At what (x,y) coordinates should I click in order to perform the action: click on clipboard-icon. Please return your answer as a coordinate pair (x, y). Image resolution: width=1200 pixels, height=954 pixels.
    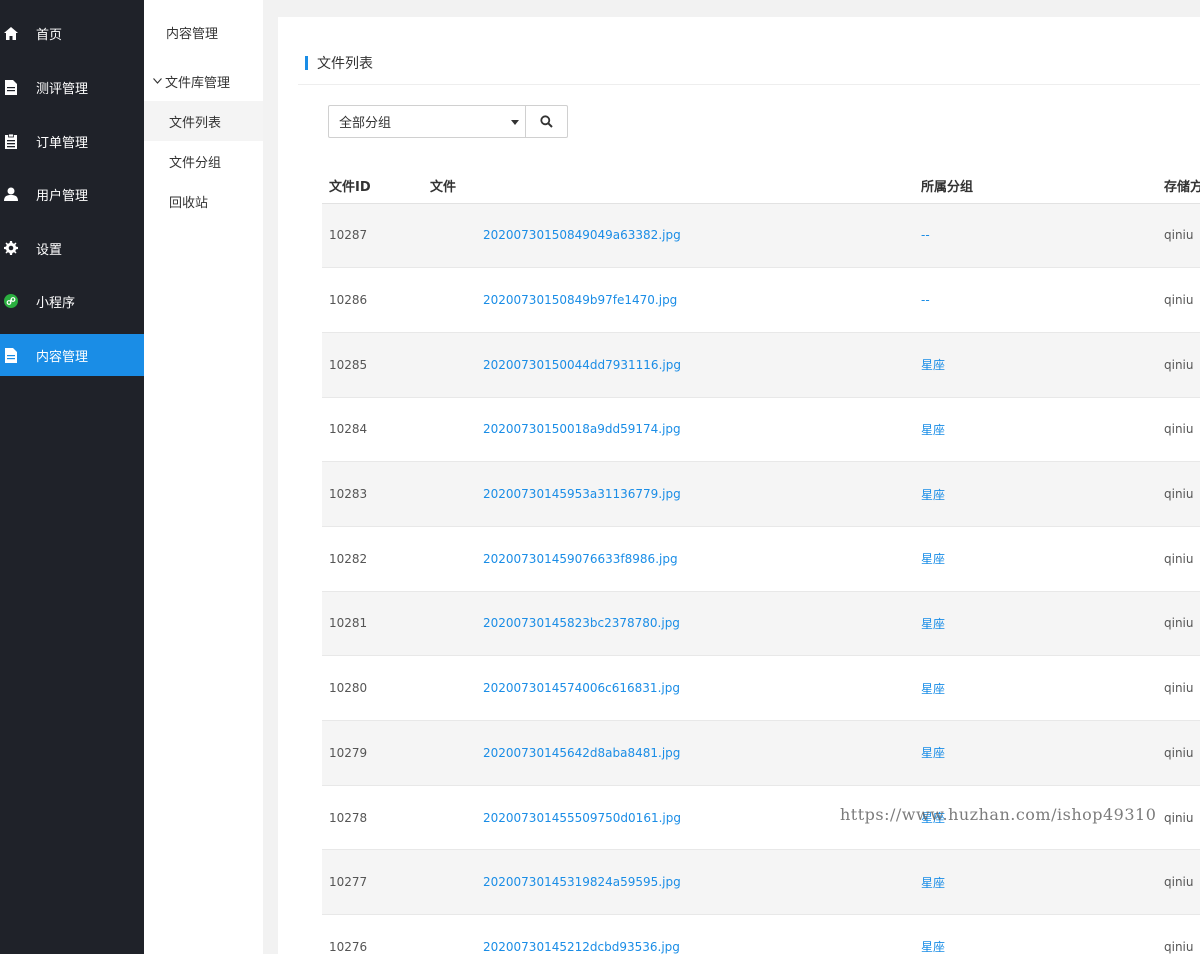
    Looking at the image, I should click on (11, 141).